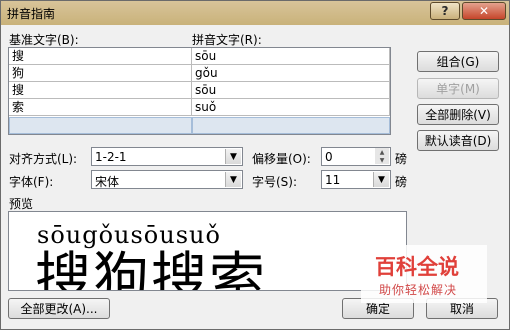 The height and width of the screenshot is (330, 510). Describe the element at coordinates (401, 182) in the screenshot. I see `size-unit: 磅` at that location.